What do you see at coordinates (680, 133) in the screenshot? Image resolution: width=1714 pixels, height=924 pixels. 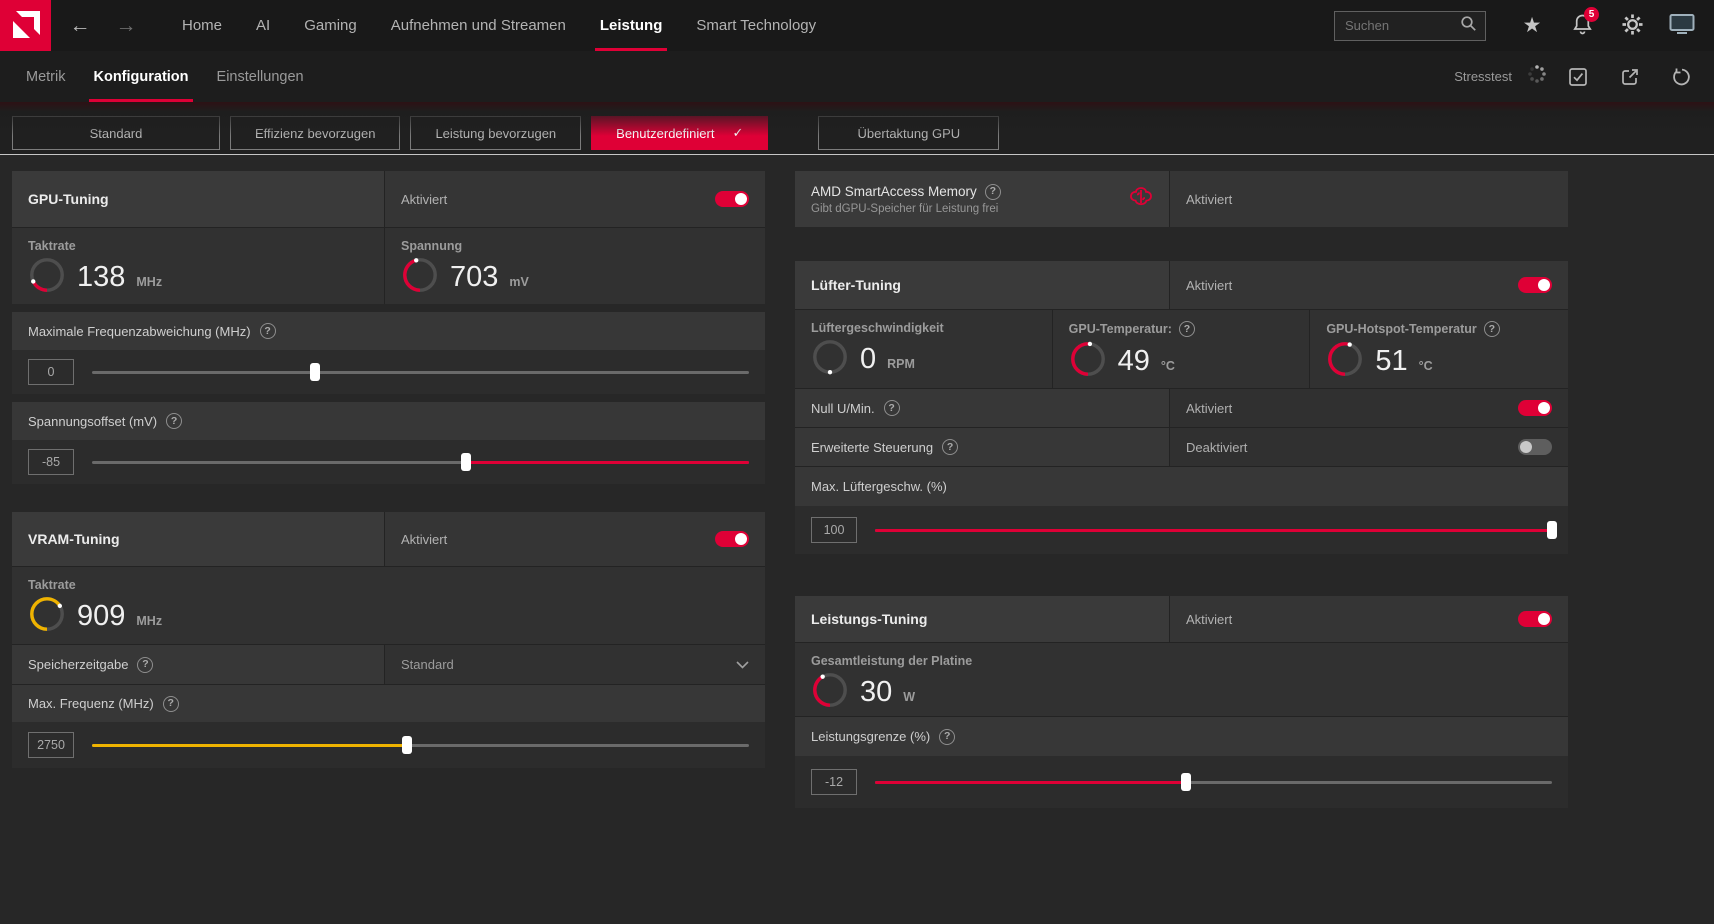 I see `preset-custom-button: Benutzerdefiniert ✓` at bounding box center [680, 133].